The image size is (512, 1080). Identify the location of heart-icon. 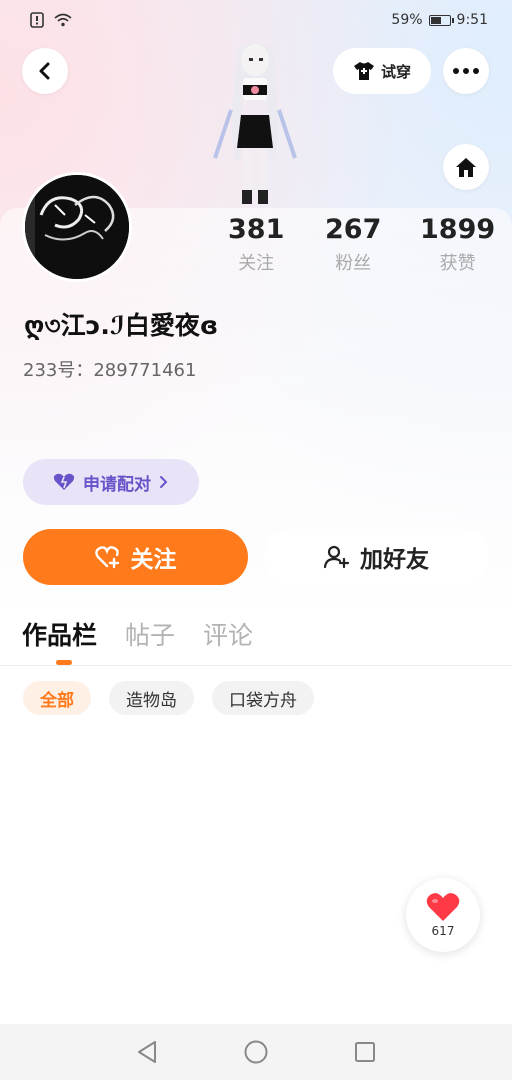
(443, 907).